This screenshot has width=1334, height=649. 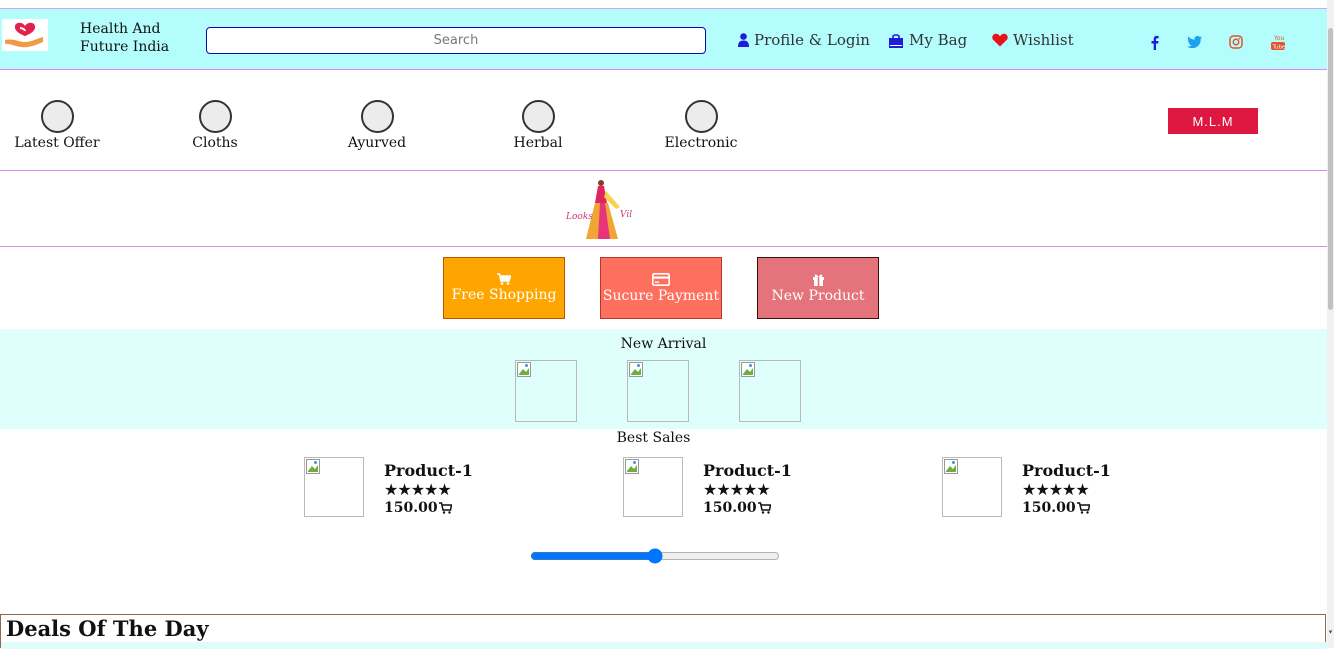 I want to click on twitter-icon, so click(x=1194, y=42).